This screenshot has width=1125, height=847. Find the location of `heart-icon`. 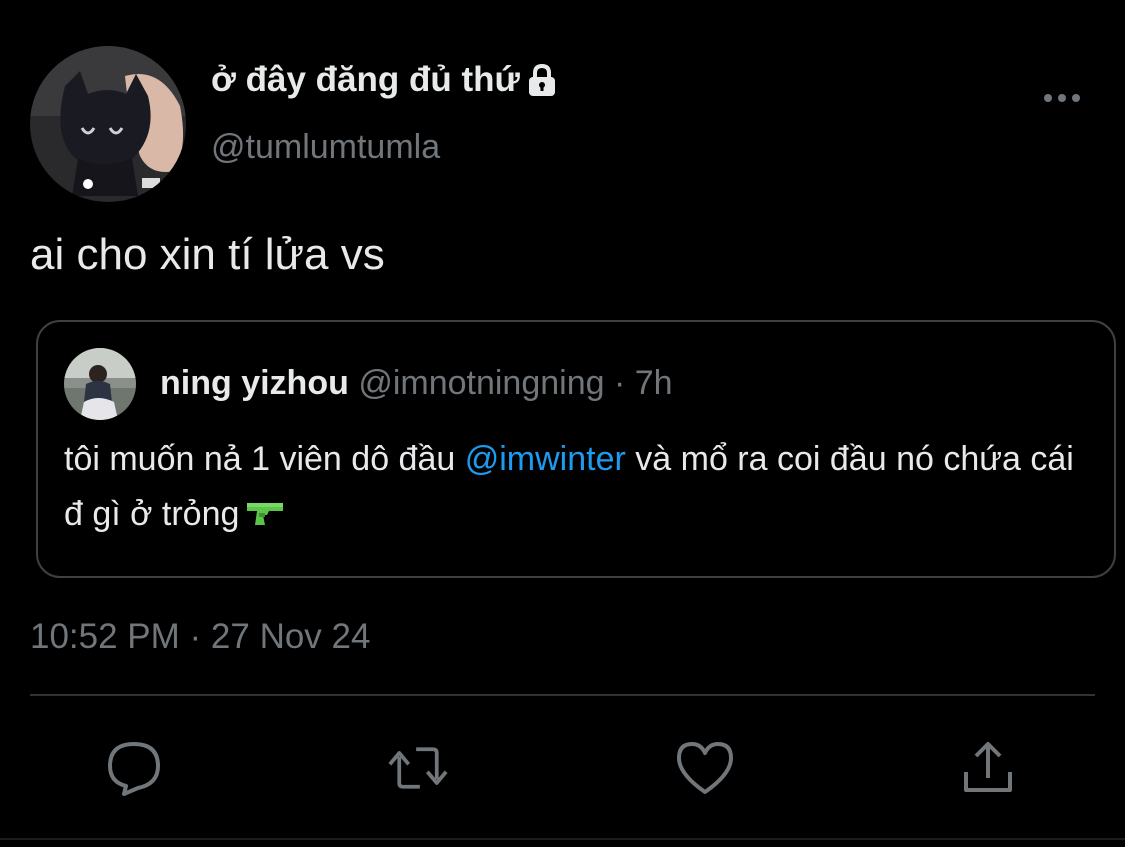

heart-icon is located at coordinates (705, 768).